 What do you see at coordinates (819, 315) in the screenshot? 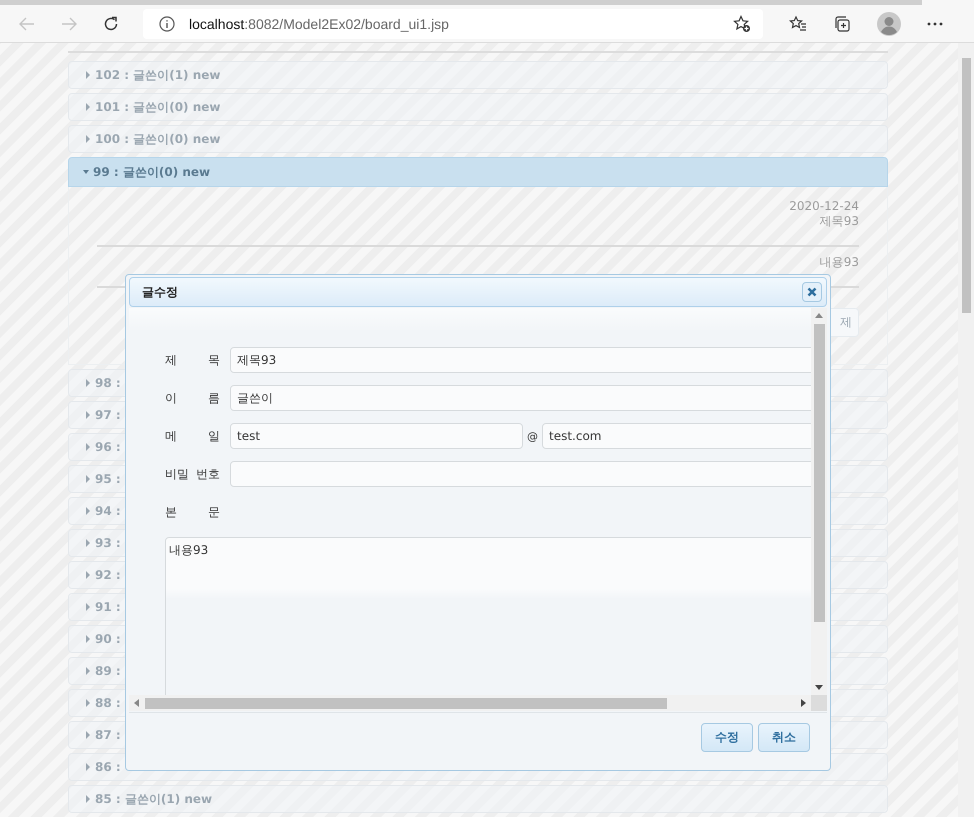
I see `scroll-up-icon` at bounding box center [819, 315].